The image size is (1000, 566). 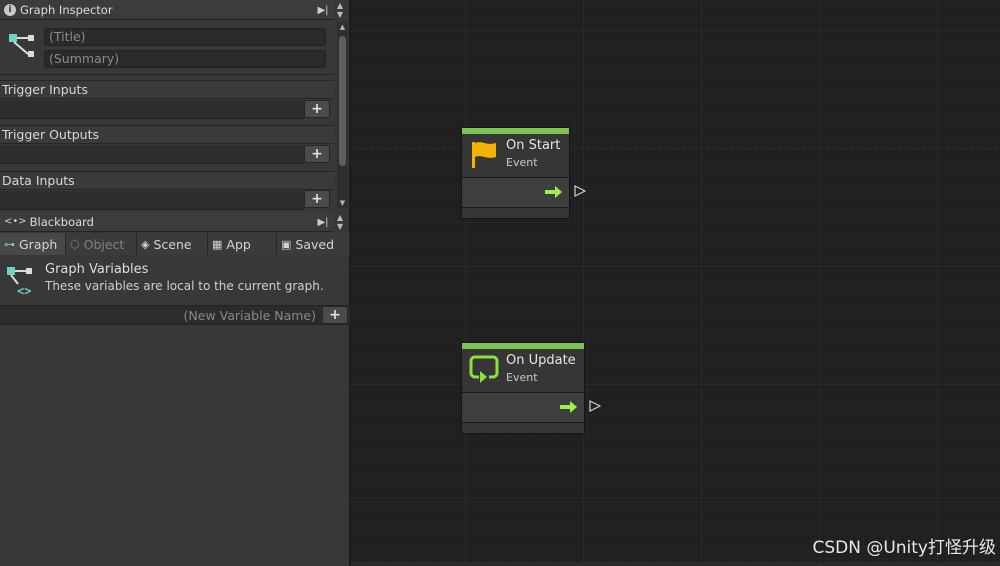 I want to click on trigger-inputs-label: Trigger Inputs, so click(x=167, y=89).